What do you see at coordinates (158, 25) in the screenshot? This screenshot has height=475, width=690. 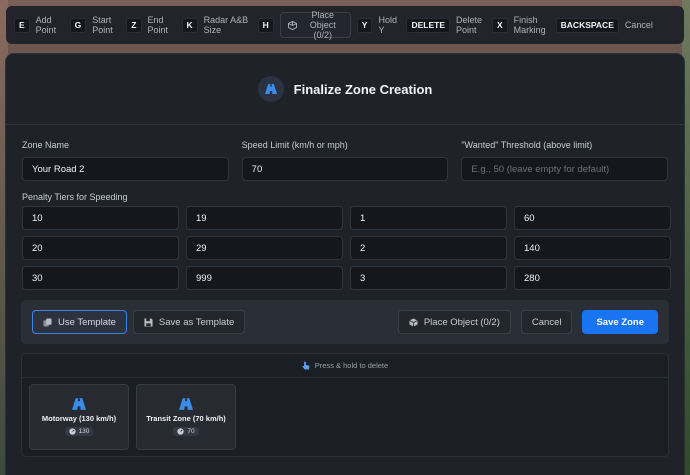 I see `keybind-label: End Point` at bounding box center [158, 25].